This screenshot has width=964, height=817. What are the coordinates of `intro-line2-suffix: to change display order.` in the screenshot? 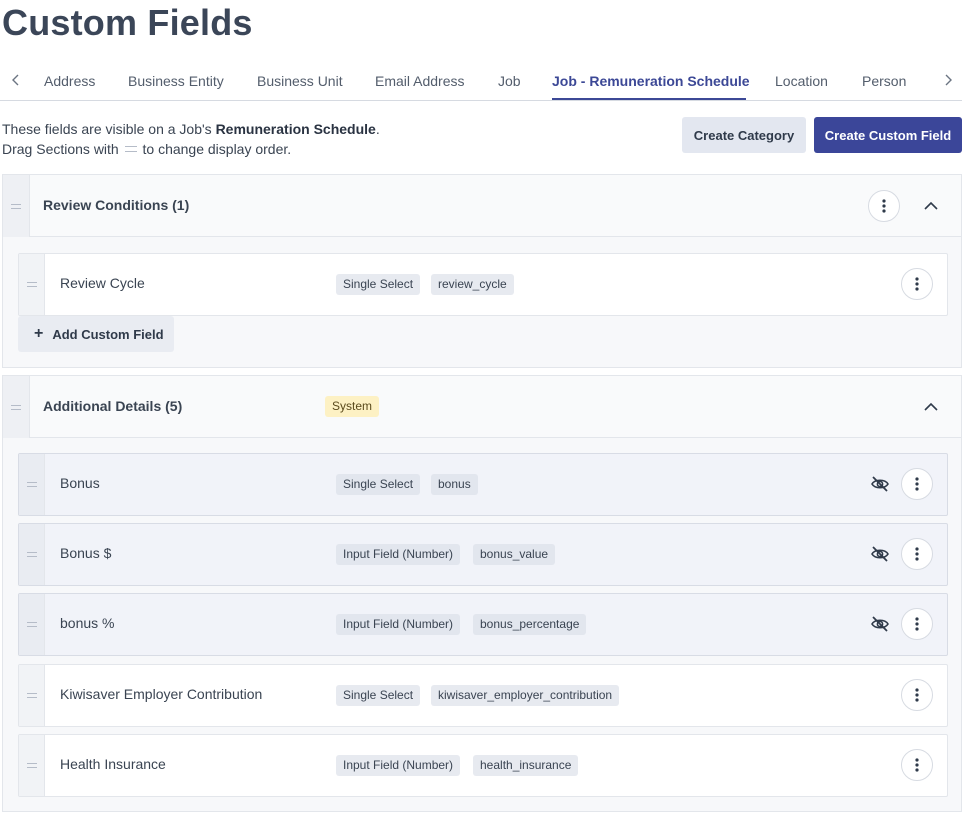 It's located at (217, 149).